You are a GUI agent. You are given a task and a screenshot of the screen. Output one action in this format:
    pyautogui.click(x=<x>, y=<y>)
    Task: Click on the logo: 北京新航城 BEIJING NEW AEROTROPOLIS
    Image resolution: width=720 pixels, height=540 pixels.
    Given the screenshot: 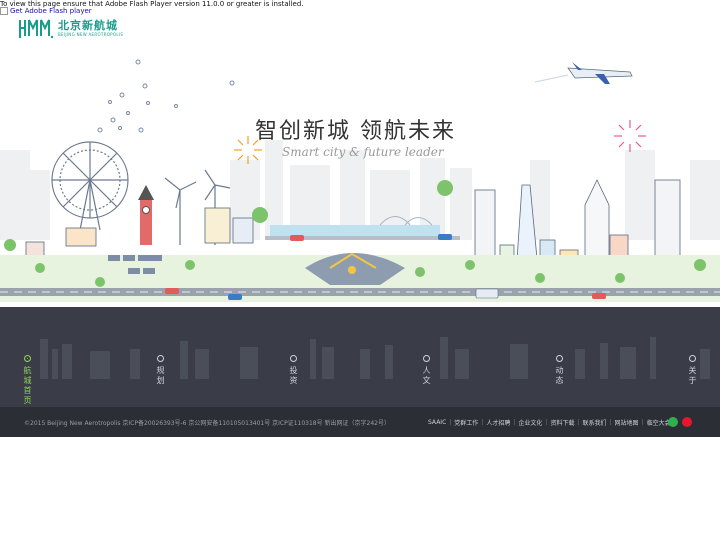 What is the action you would take?
    pyautogui.click(x=70, y=28)
    